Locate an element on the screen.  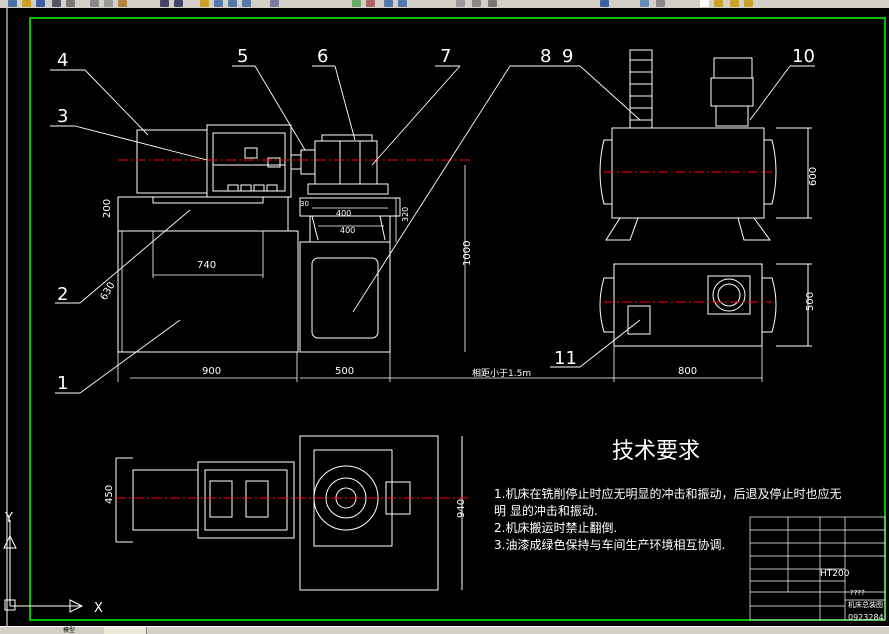
dim-500r: 500 is located at coordinates (810, 301).